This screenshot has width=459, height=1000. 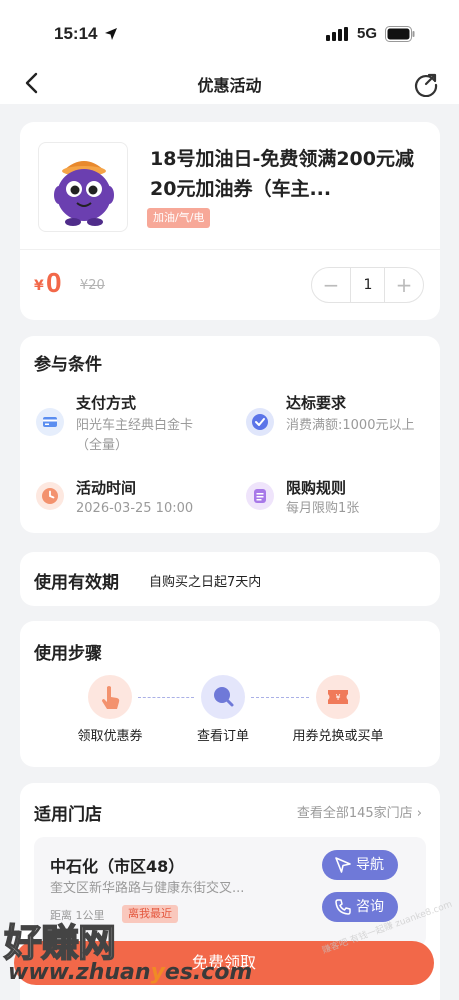 What do you see at coordinates (222, 736) in the screenshot?
I see `step-label: 查看订单` at bounding box center [222, 736].